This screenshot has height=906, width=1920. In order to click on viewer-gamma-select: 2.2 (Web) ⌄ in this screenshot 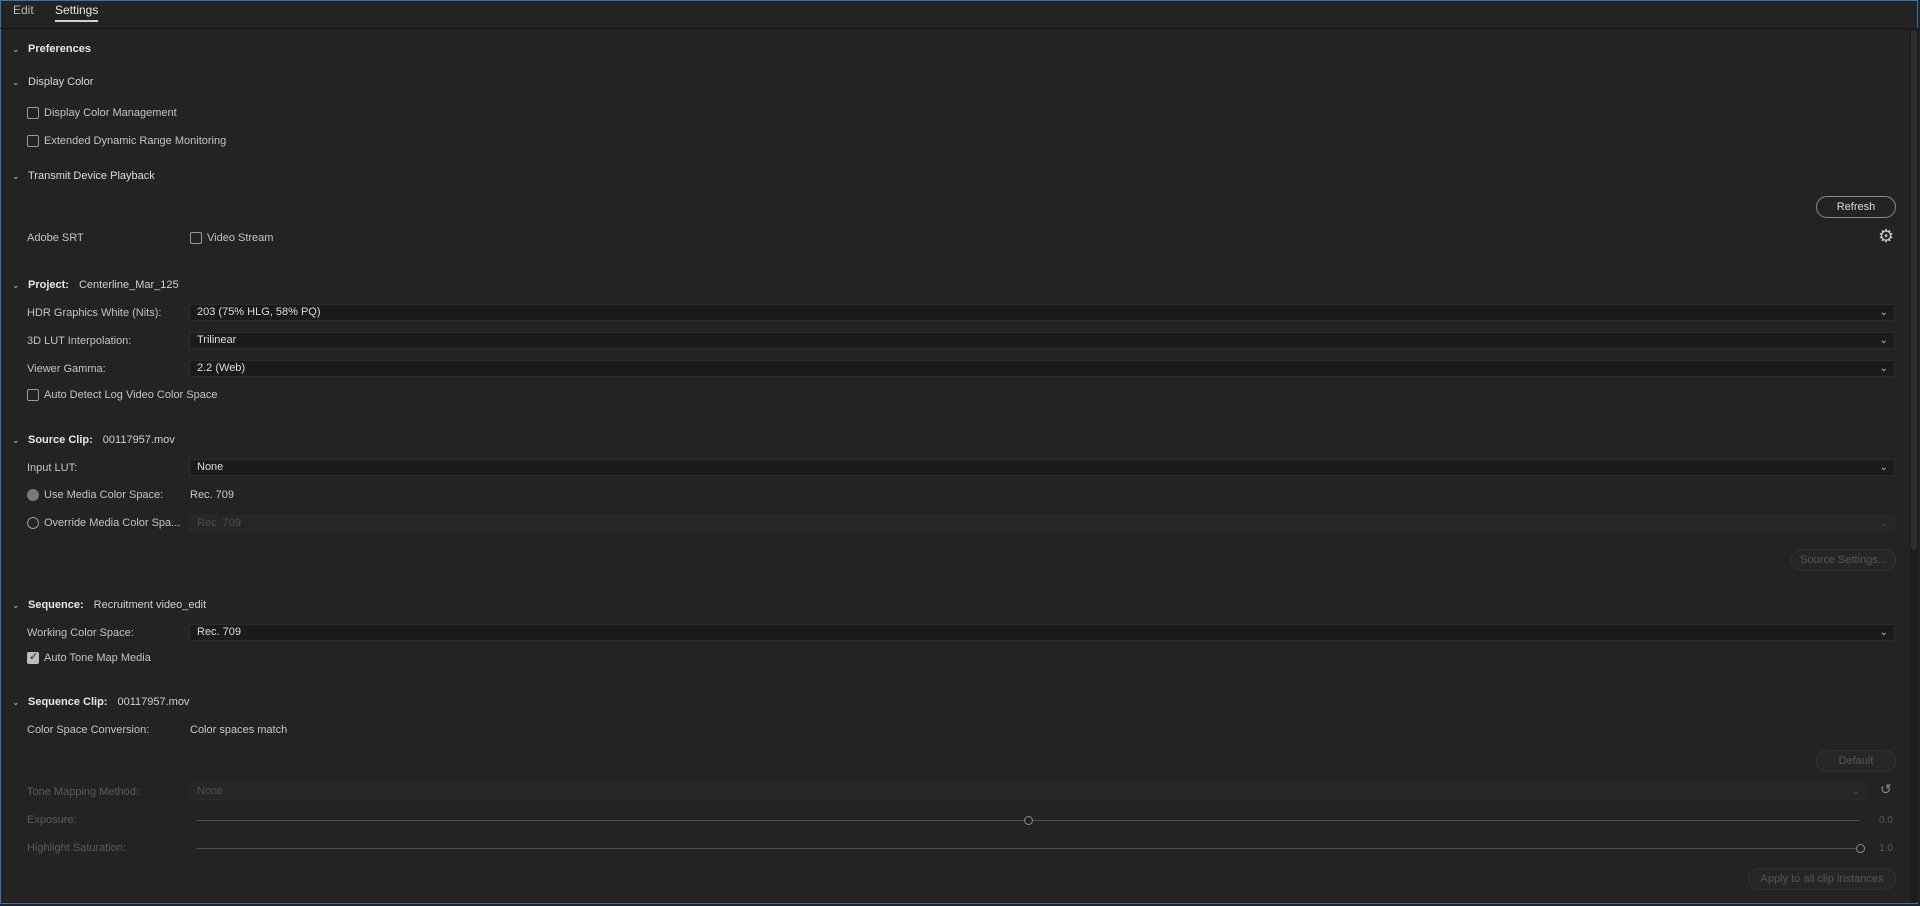, I will do `click(1042, 368)`.